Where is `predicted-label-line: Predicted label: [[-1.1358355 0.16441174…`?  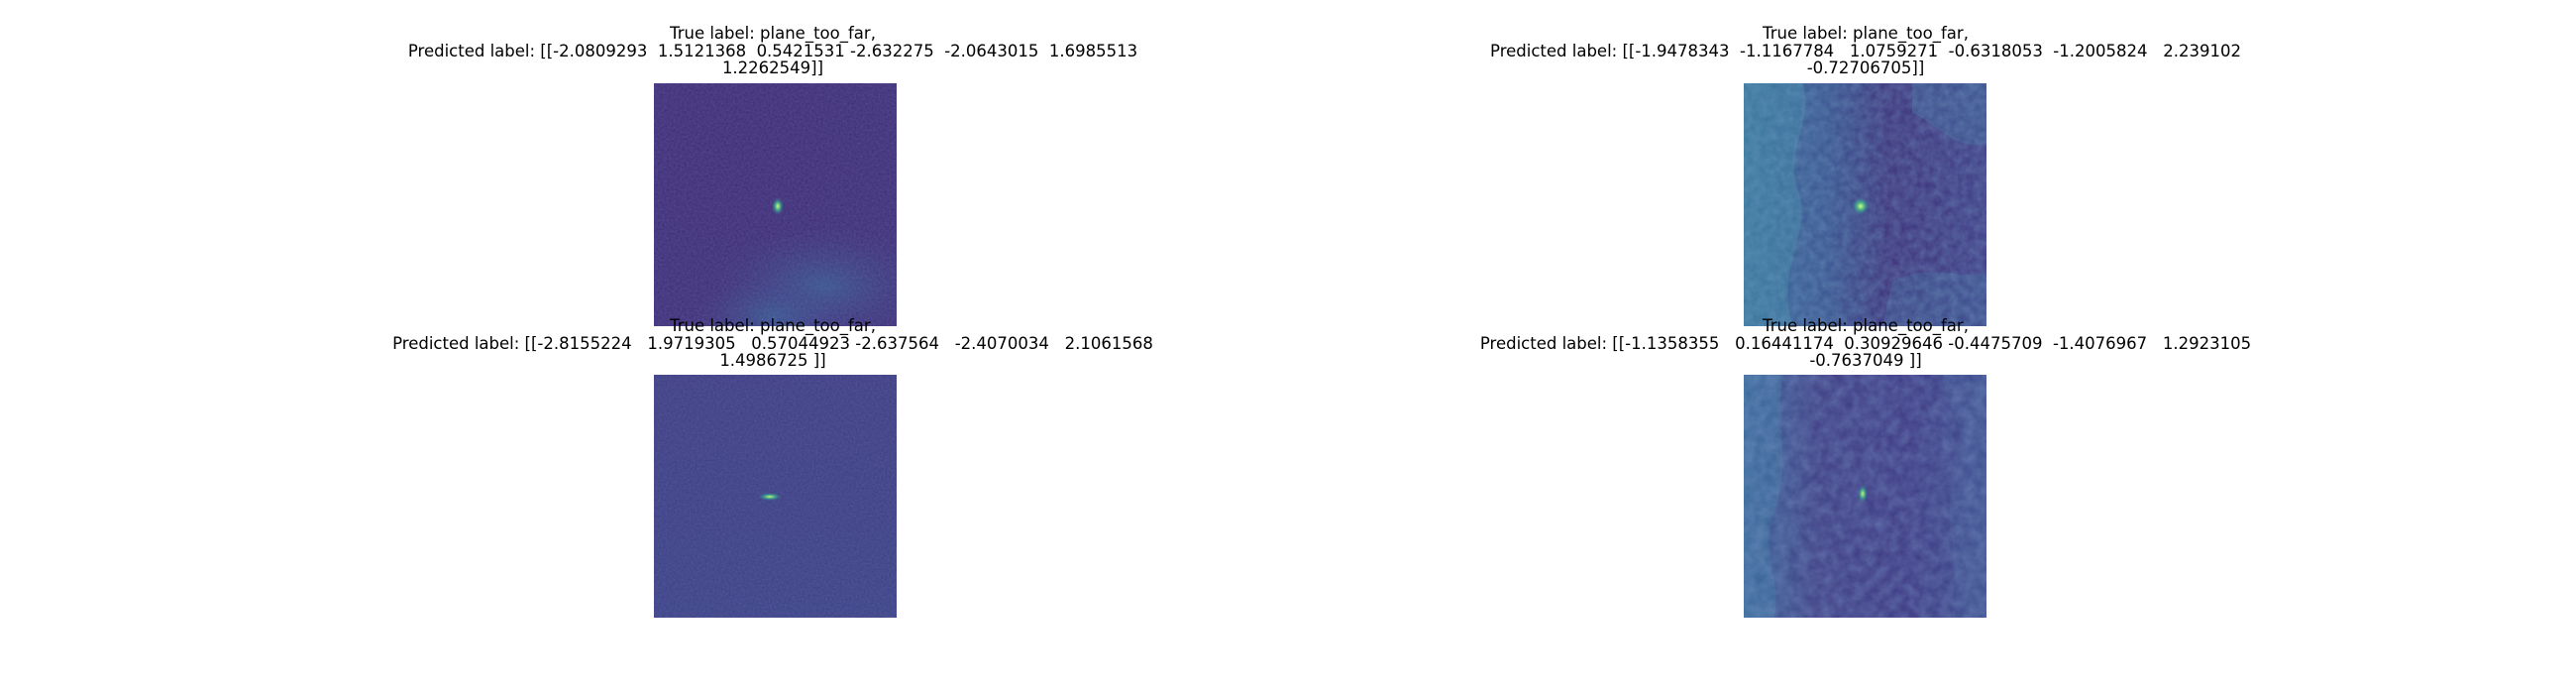 predicted-label-line: Predicted label: [[-1.1358355 0.16441174… is located at coordinates (1865, 343).